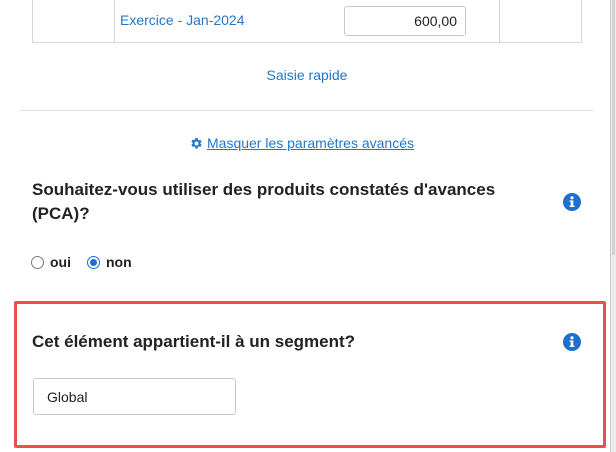 Image resolution: width=616 pixels, height=452 pixels. I want to click on gear-icon, so click(196, 142).